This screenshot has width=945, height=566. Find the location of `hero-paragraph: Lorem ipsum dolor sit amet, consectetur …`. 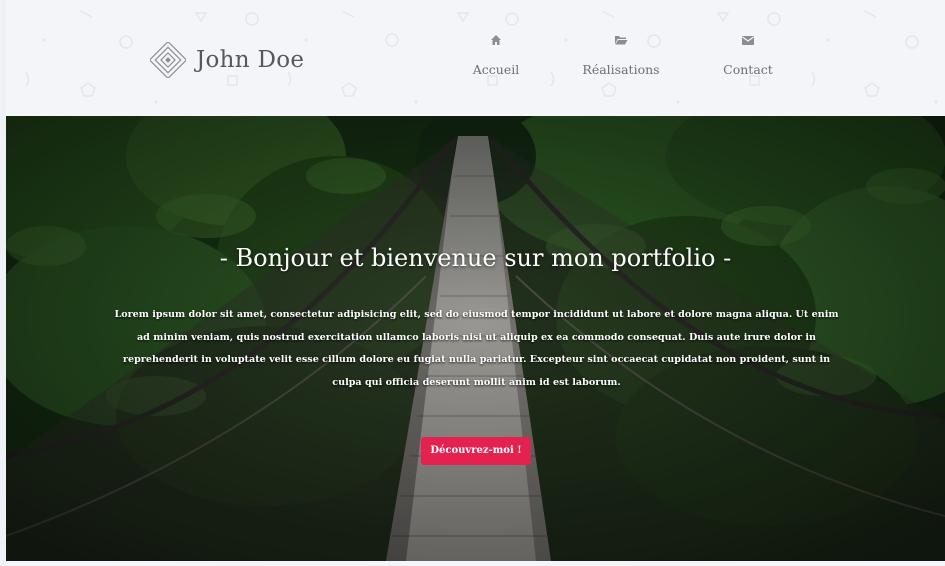

hero-paragraph: Lorem ipsum dolor sit amet, consectetur … is located at coordinates (476, 348).